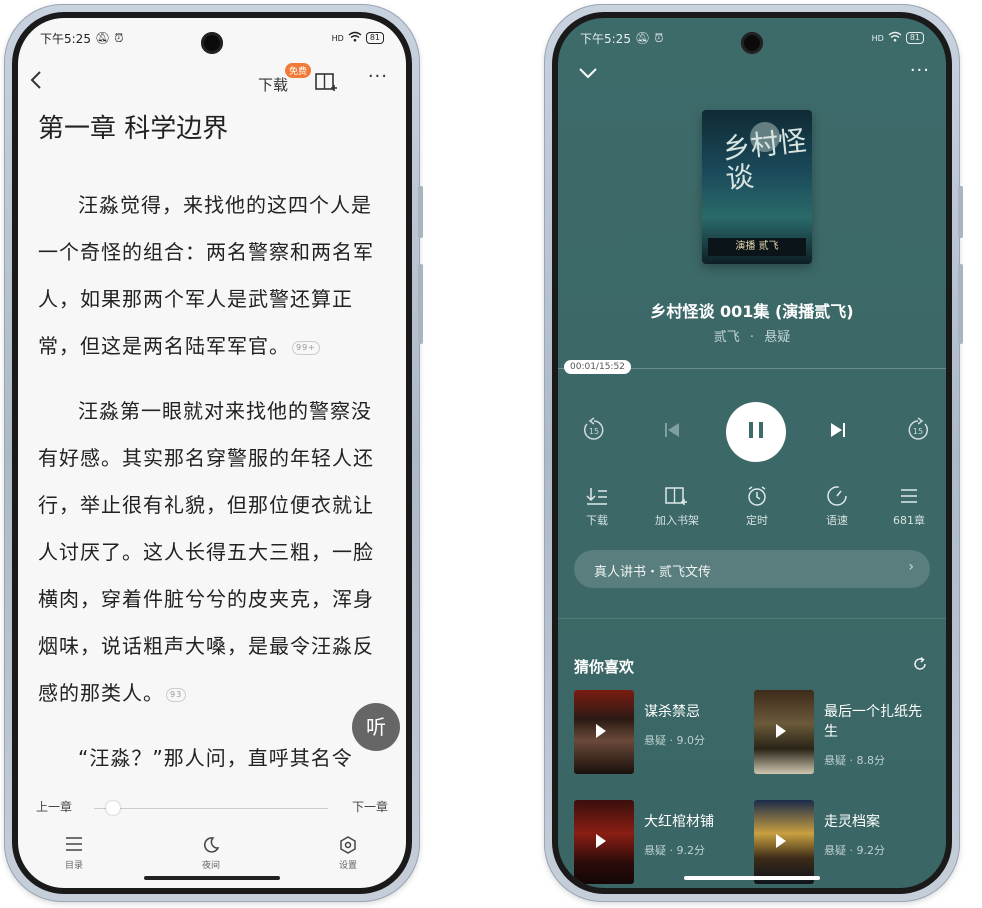 The width and height of the screenshot is (982, 908). What do you see at coordinates (420, 212) in the screenshot?
I see `volume-button` at bounding box center [420, 212].